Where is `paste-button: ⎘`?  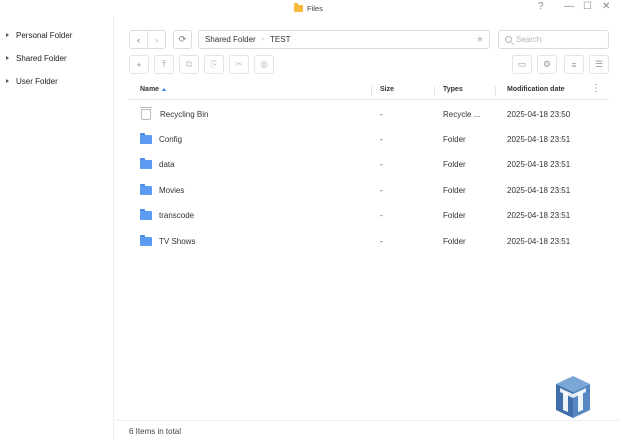
paste-button: ⎘ is located at coordinates (214, 64).